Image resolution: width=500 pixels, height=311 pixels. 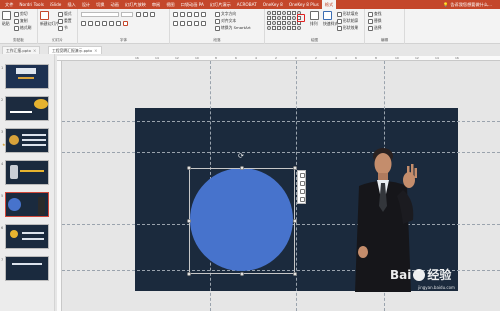 What do you see at coordinates (138, 14) in the screenshot?
I see `grow-font-icon` at bounding box center [138, 14].